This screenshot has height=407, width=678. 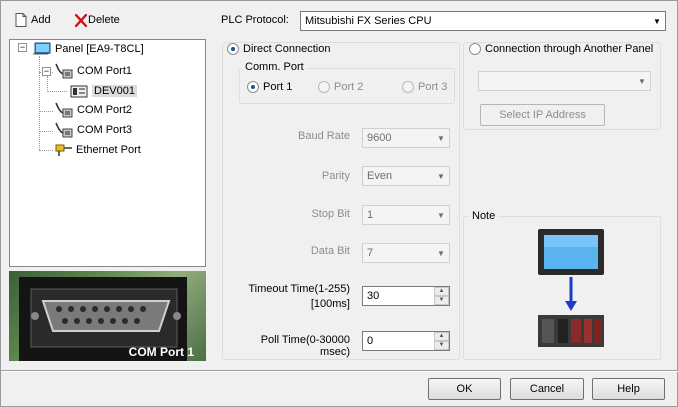 What do you see at coordinates (21, 20) in the screenshot?
I see `add-icon` at bounding box center [21, 20].